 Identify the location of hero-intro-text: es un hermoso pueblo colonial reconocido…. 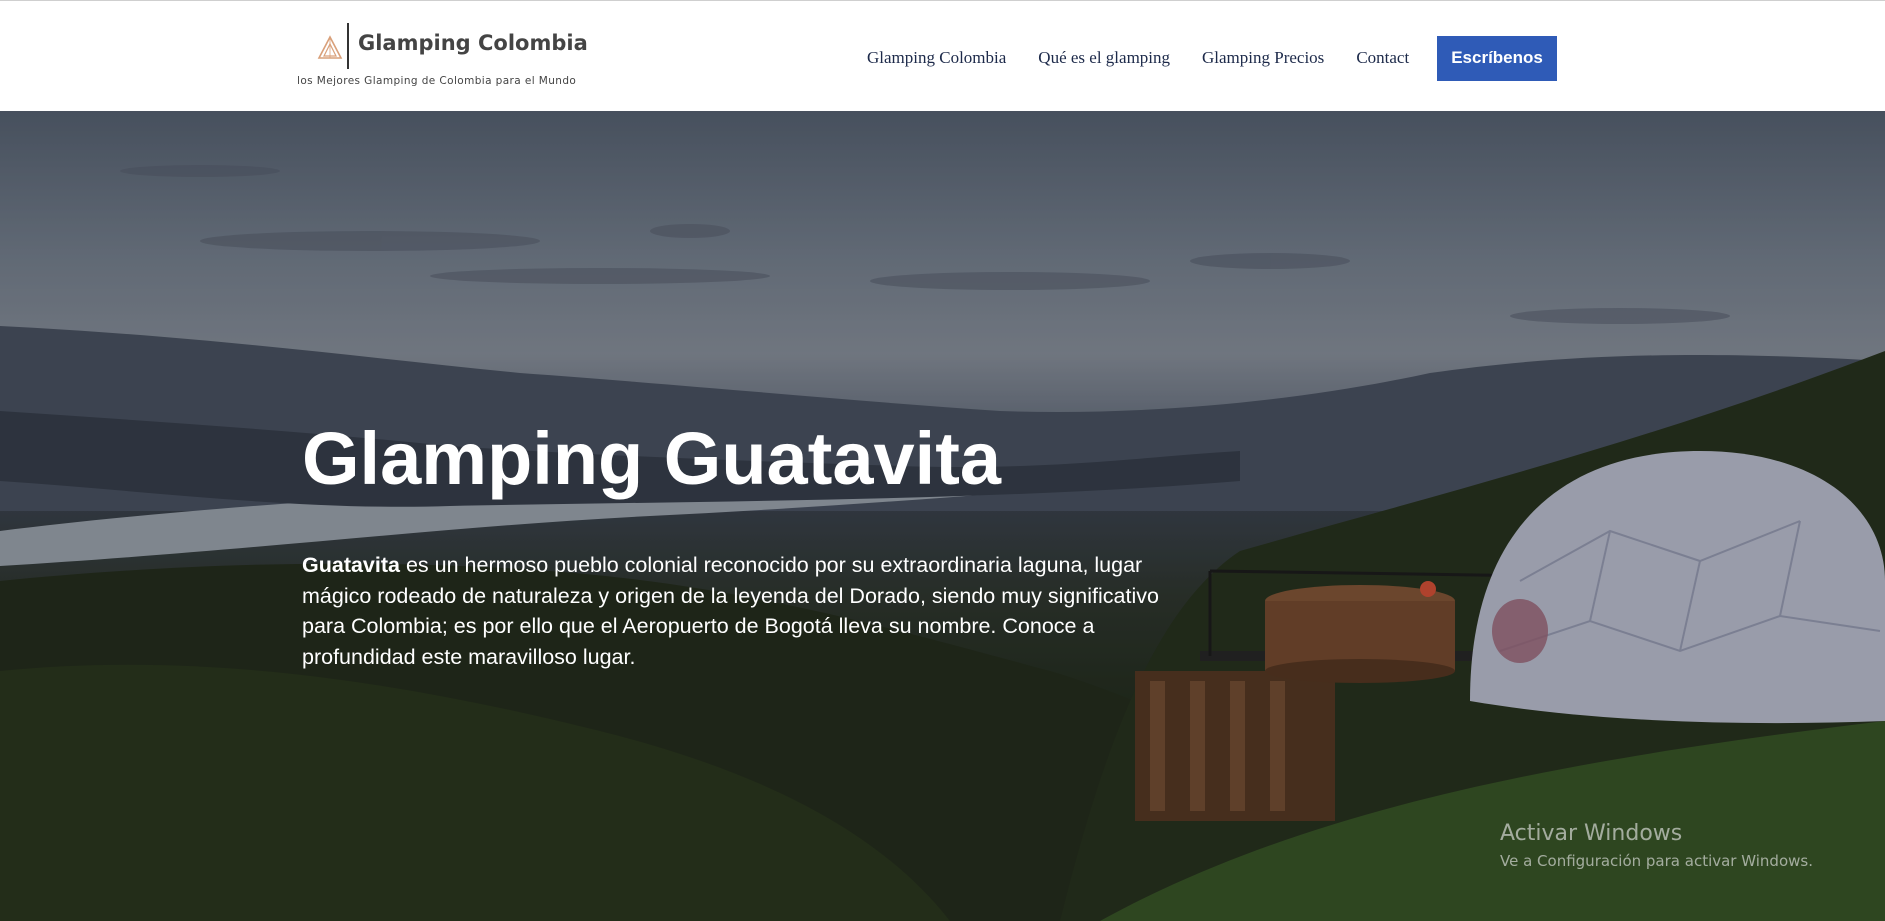
(730, 611).